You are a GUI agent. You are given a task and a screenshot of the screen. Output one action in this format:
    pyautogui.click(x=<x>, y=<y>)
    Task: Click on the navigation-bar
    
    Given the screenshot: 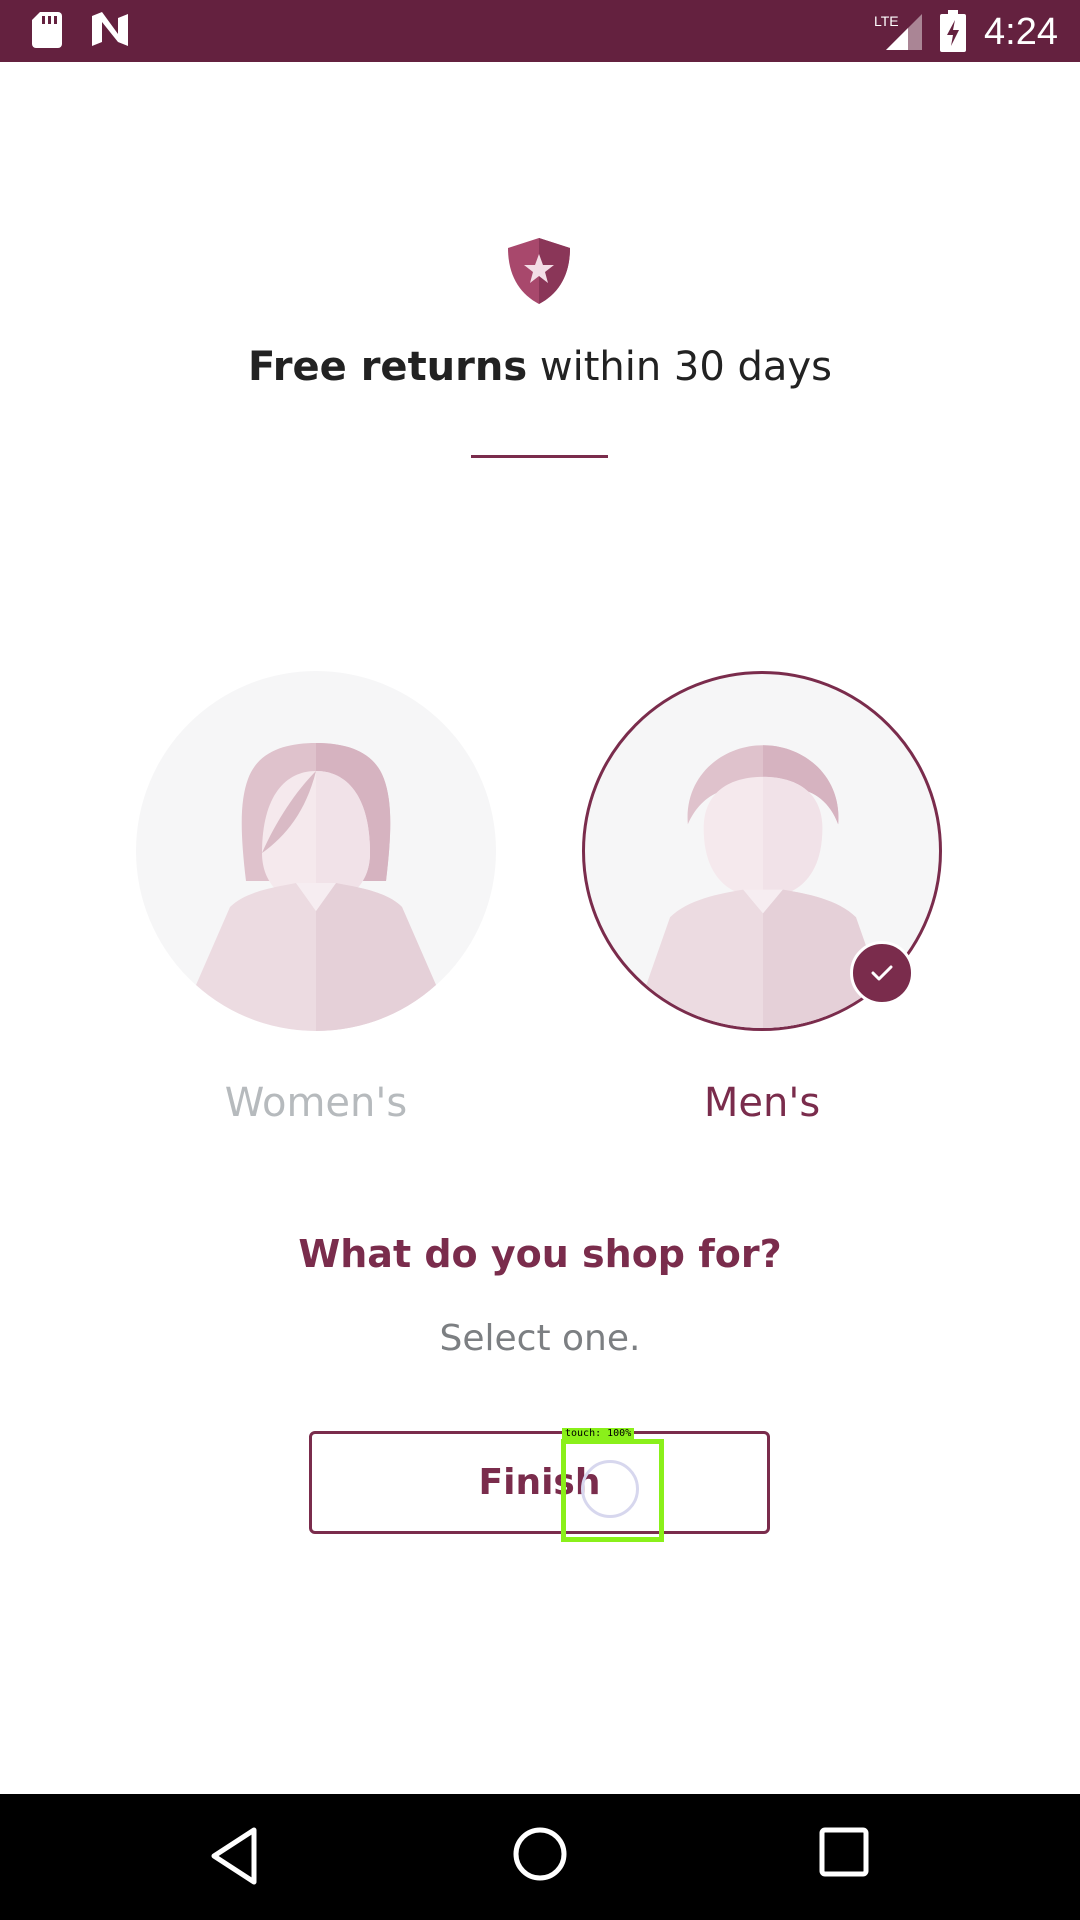 What is the action you would take?
    pyautogui.click(x=540, y=1857)
    